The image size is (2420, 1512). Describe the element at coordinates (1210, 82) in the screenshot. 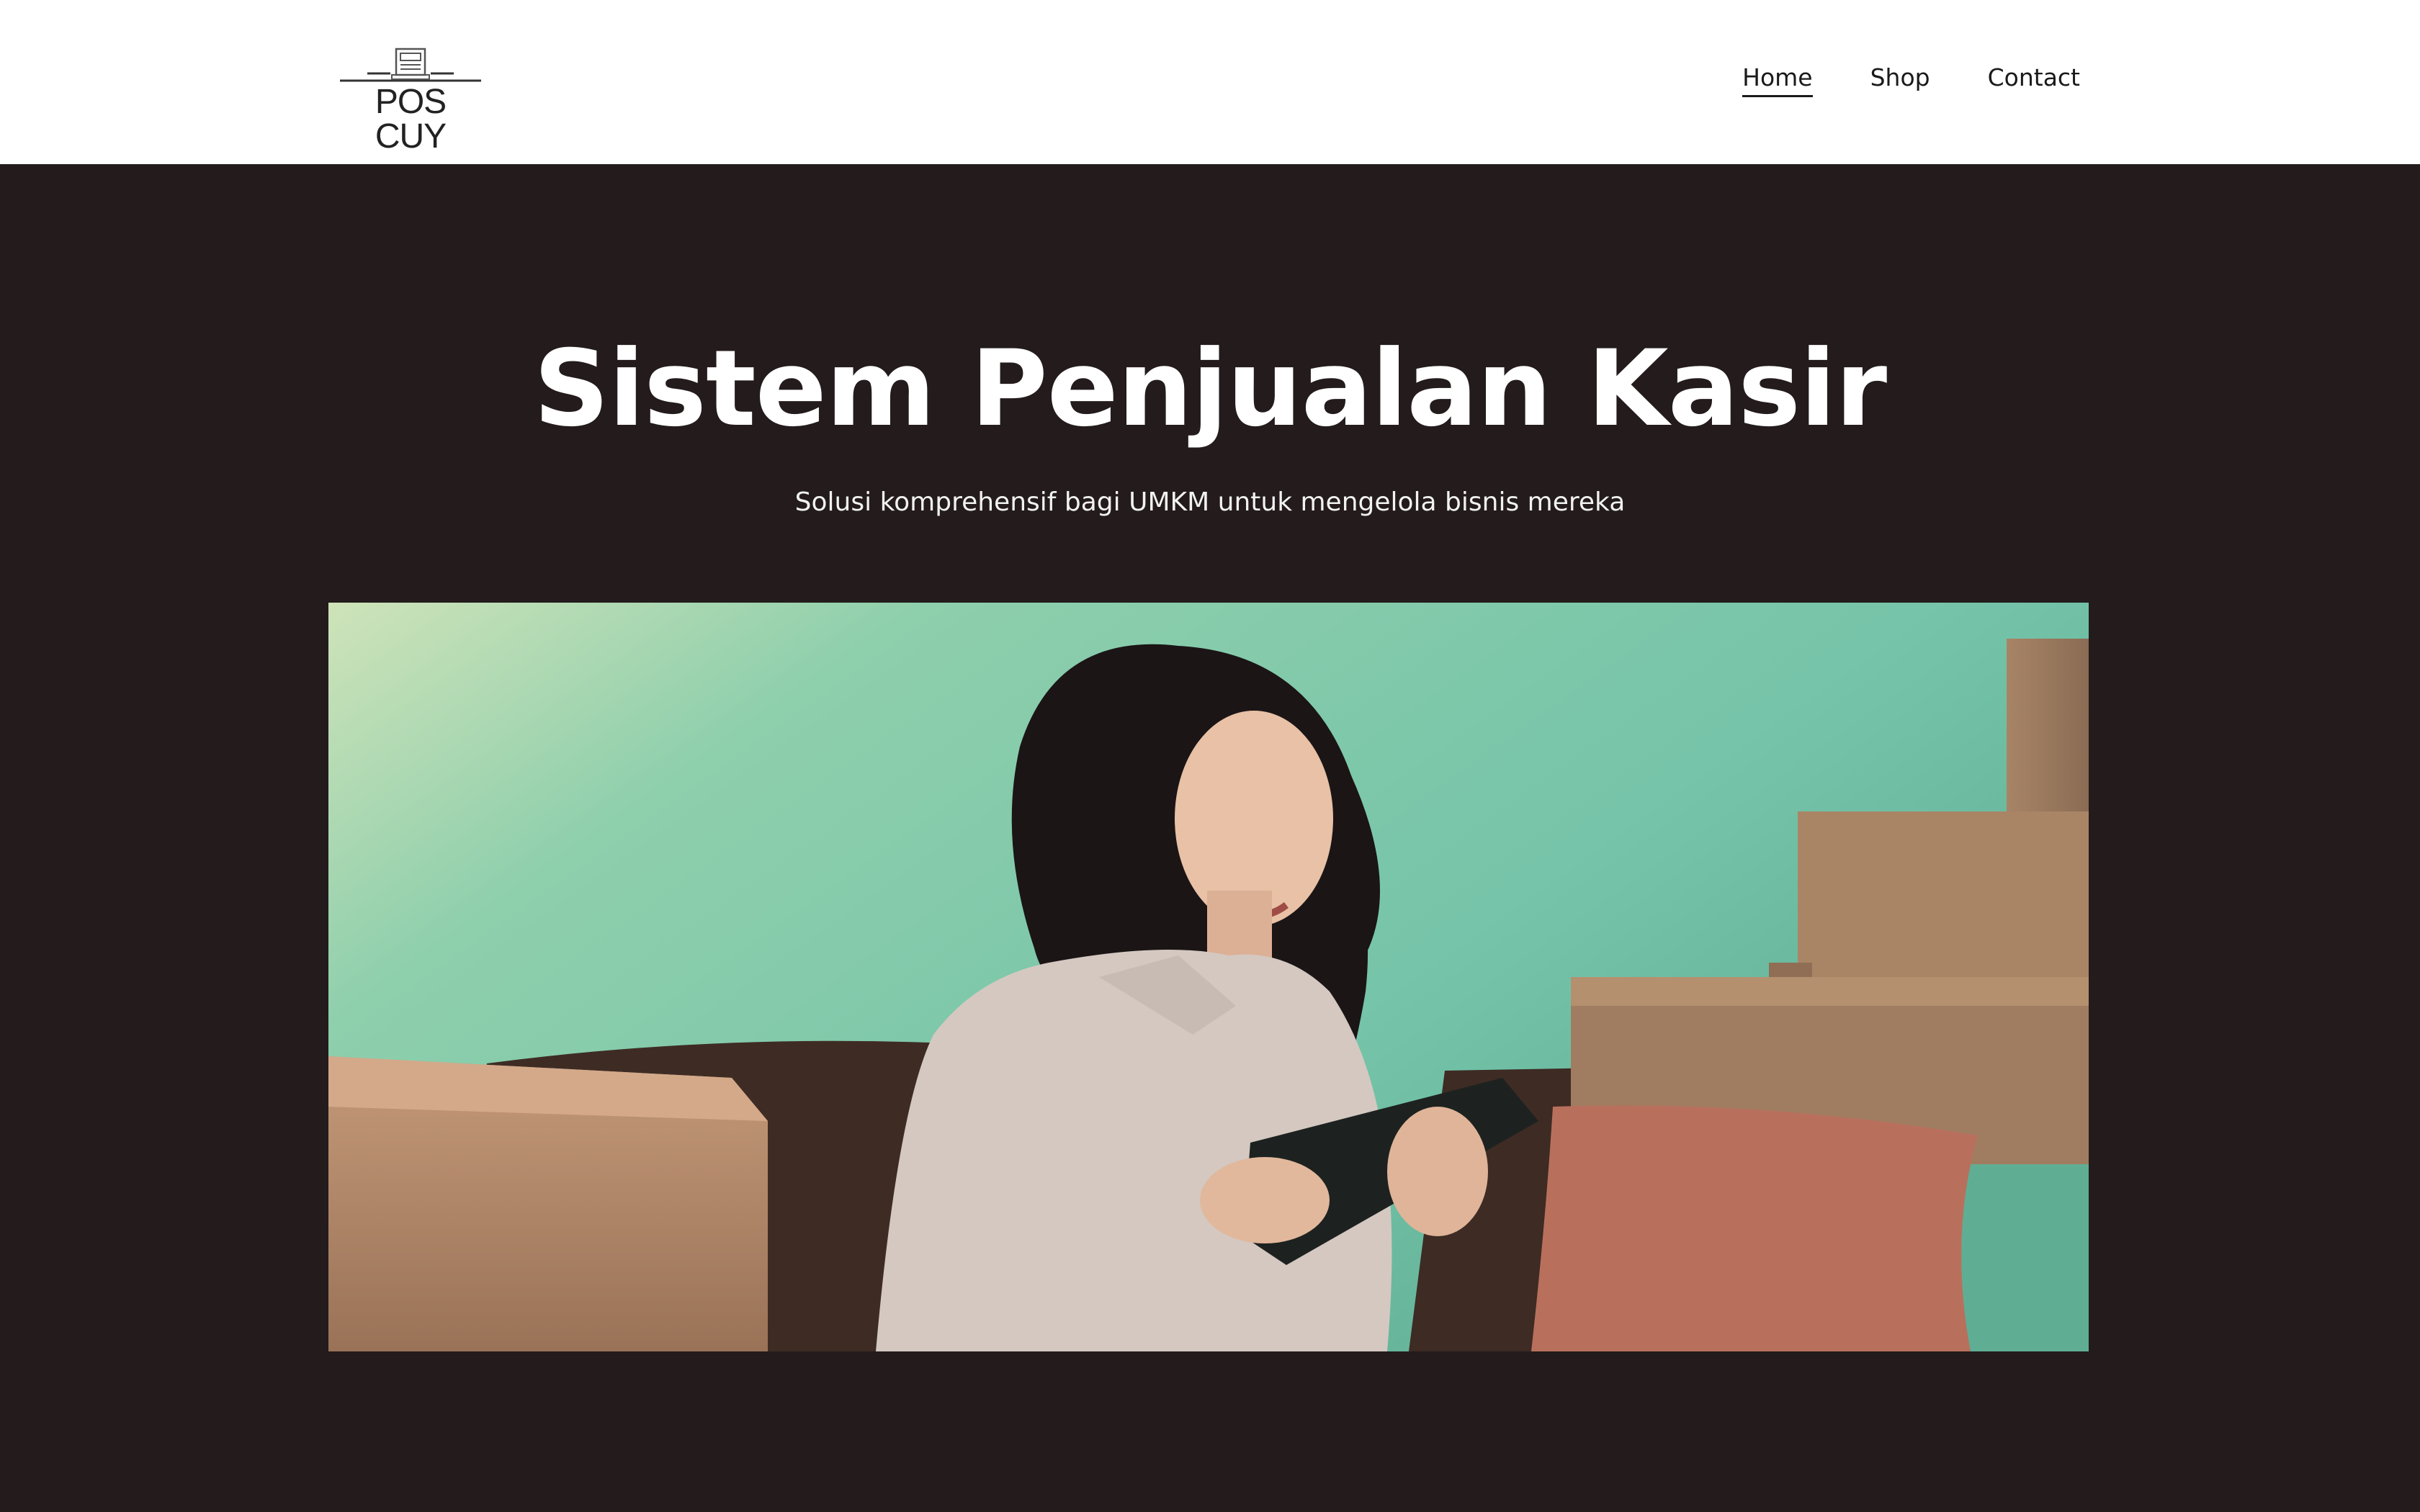

I see `site-header: POS CUY Home Shop Contact` at that location.